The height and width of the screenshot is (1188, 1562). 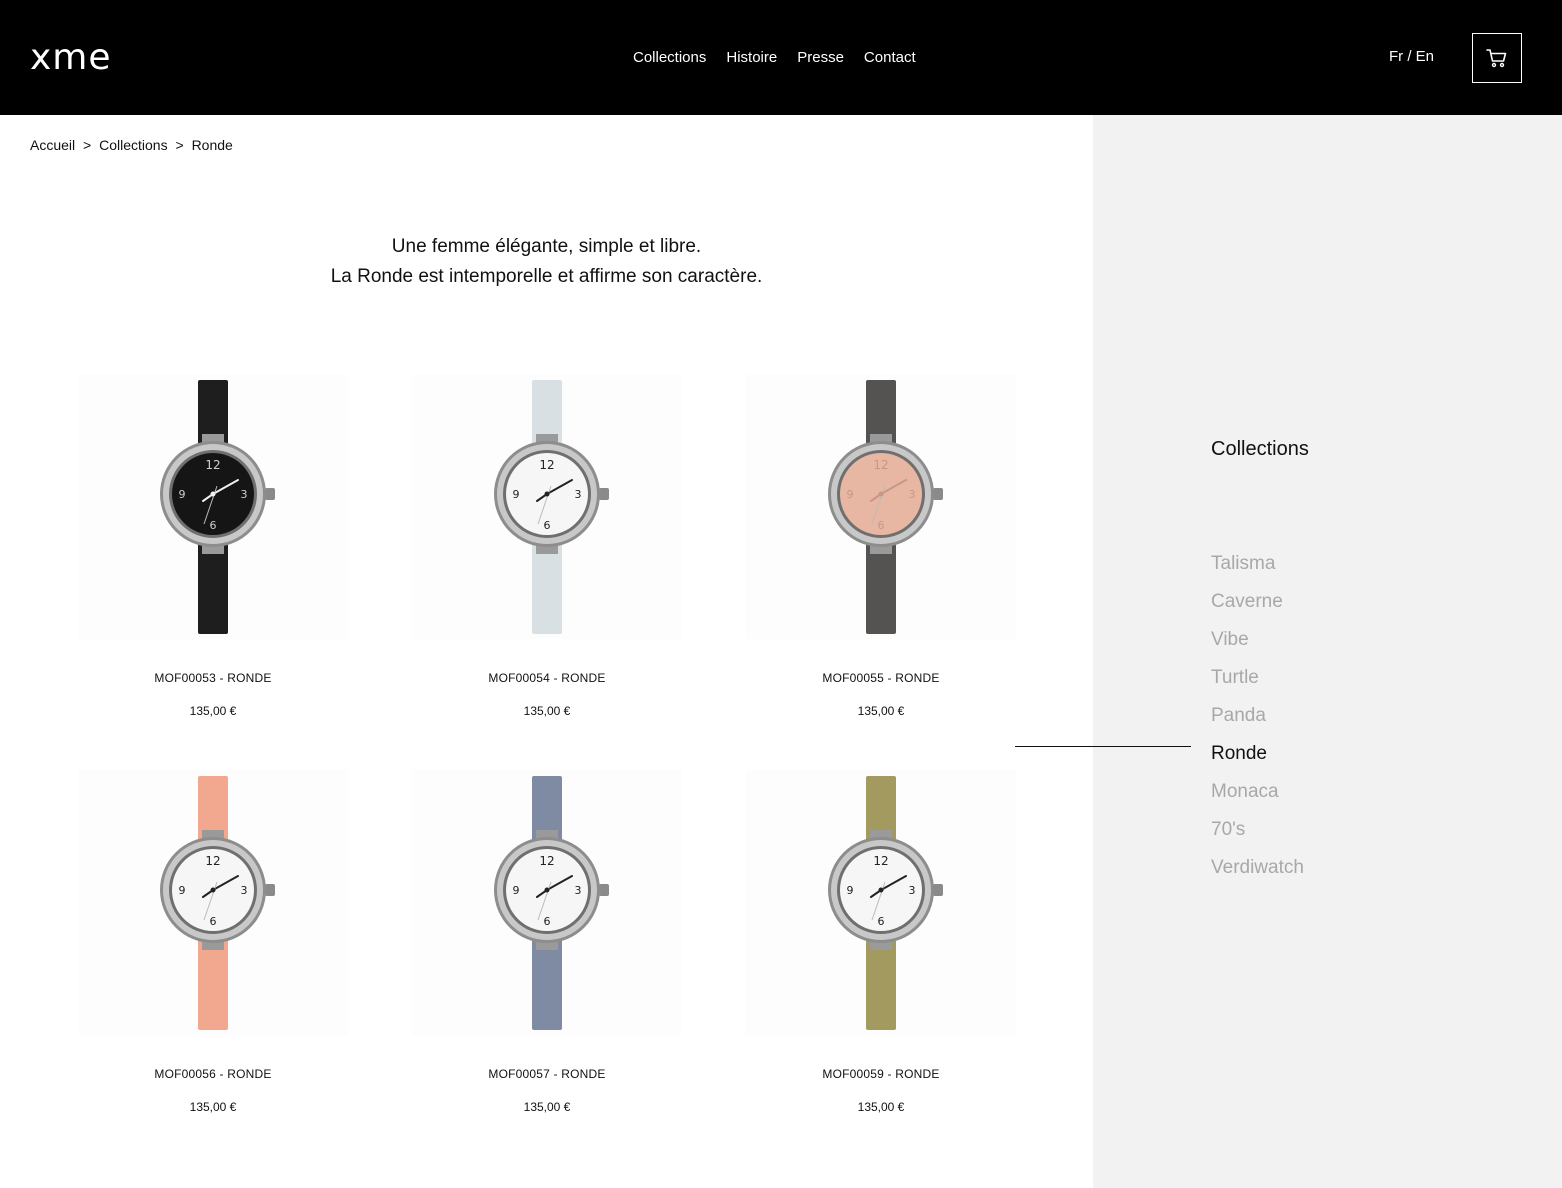 I want to click on product-name: MOF00054 - RONDE, so click(x=547, y=678).